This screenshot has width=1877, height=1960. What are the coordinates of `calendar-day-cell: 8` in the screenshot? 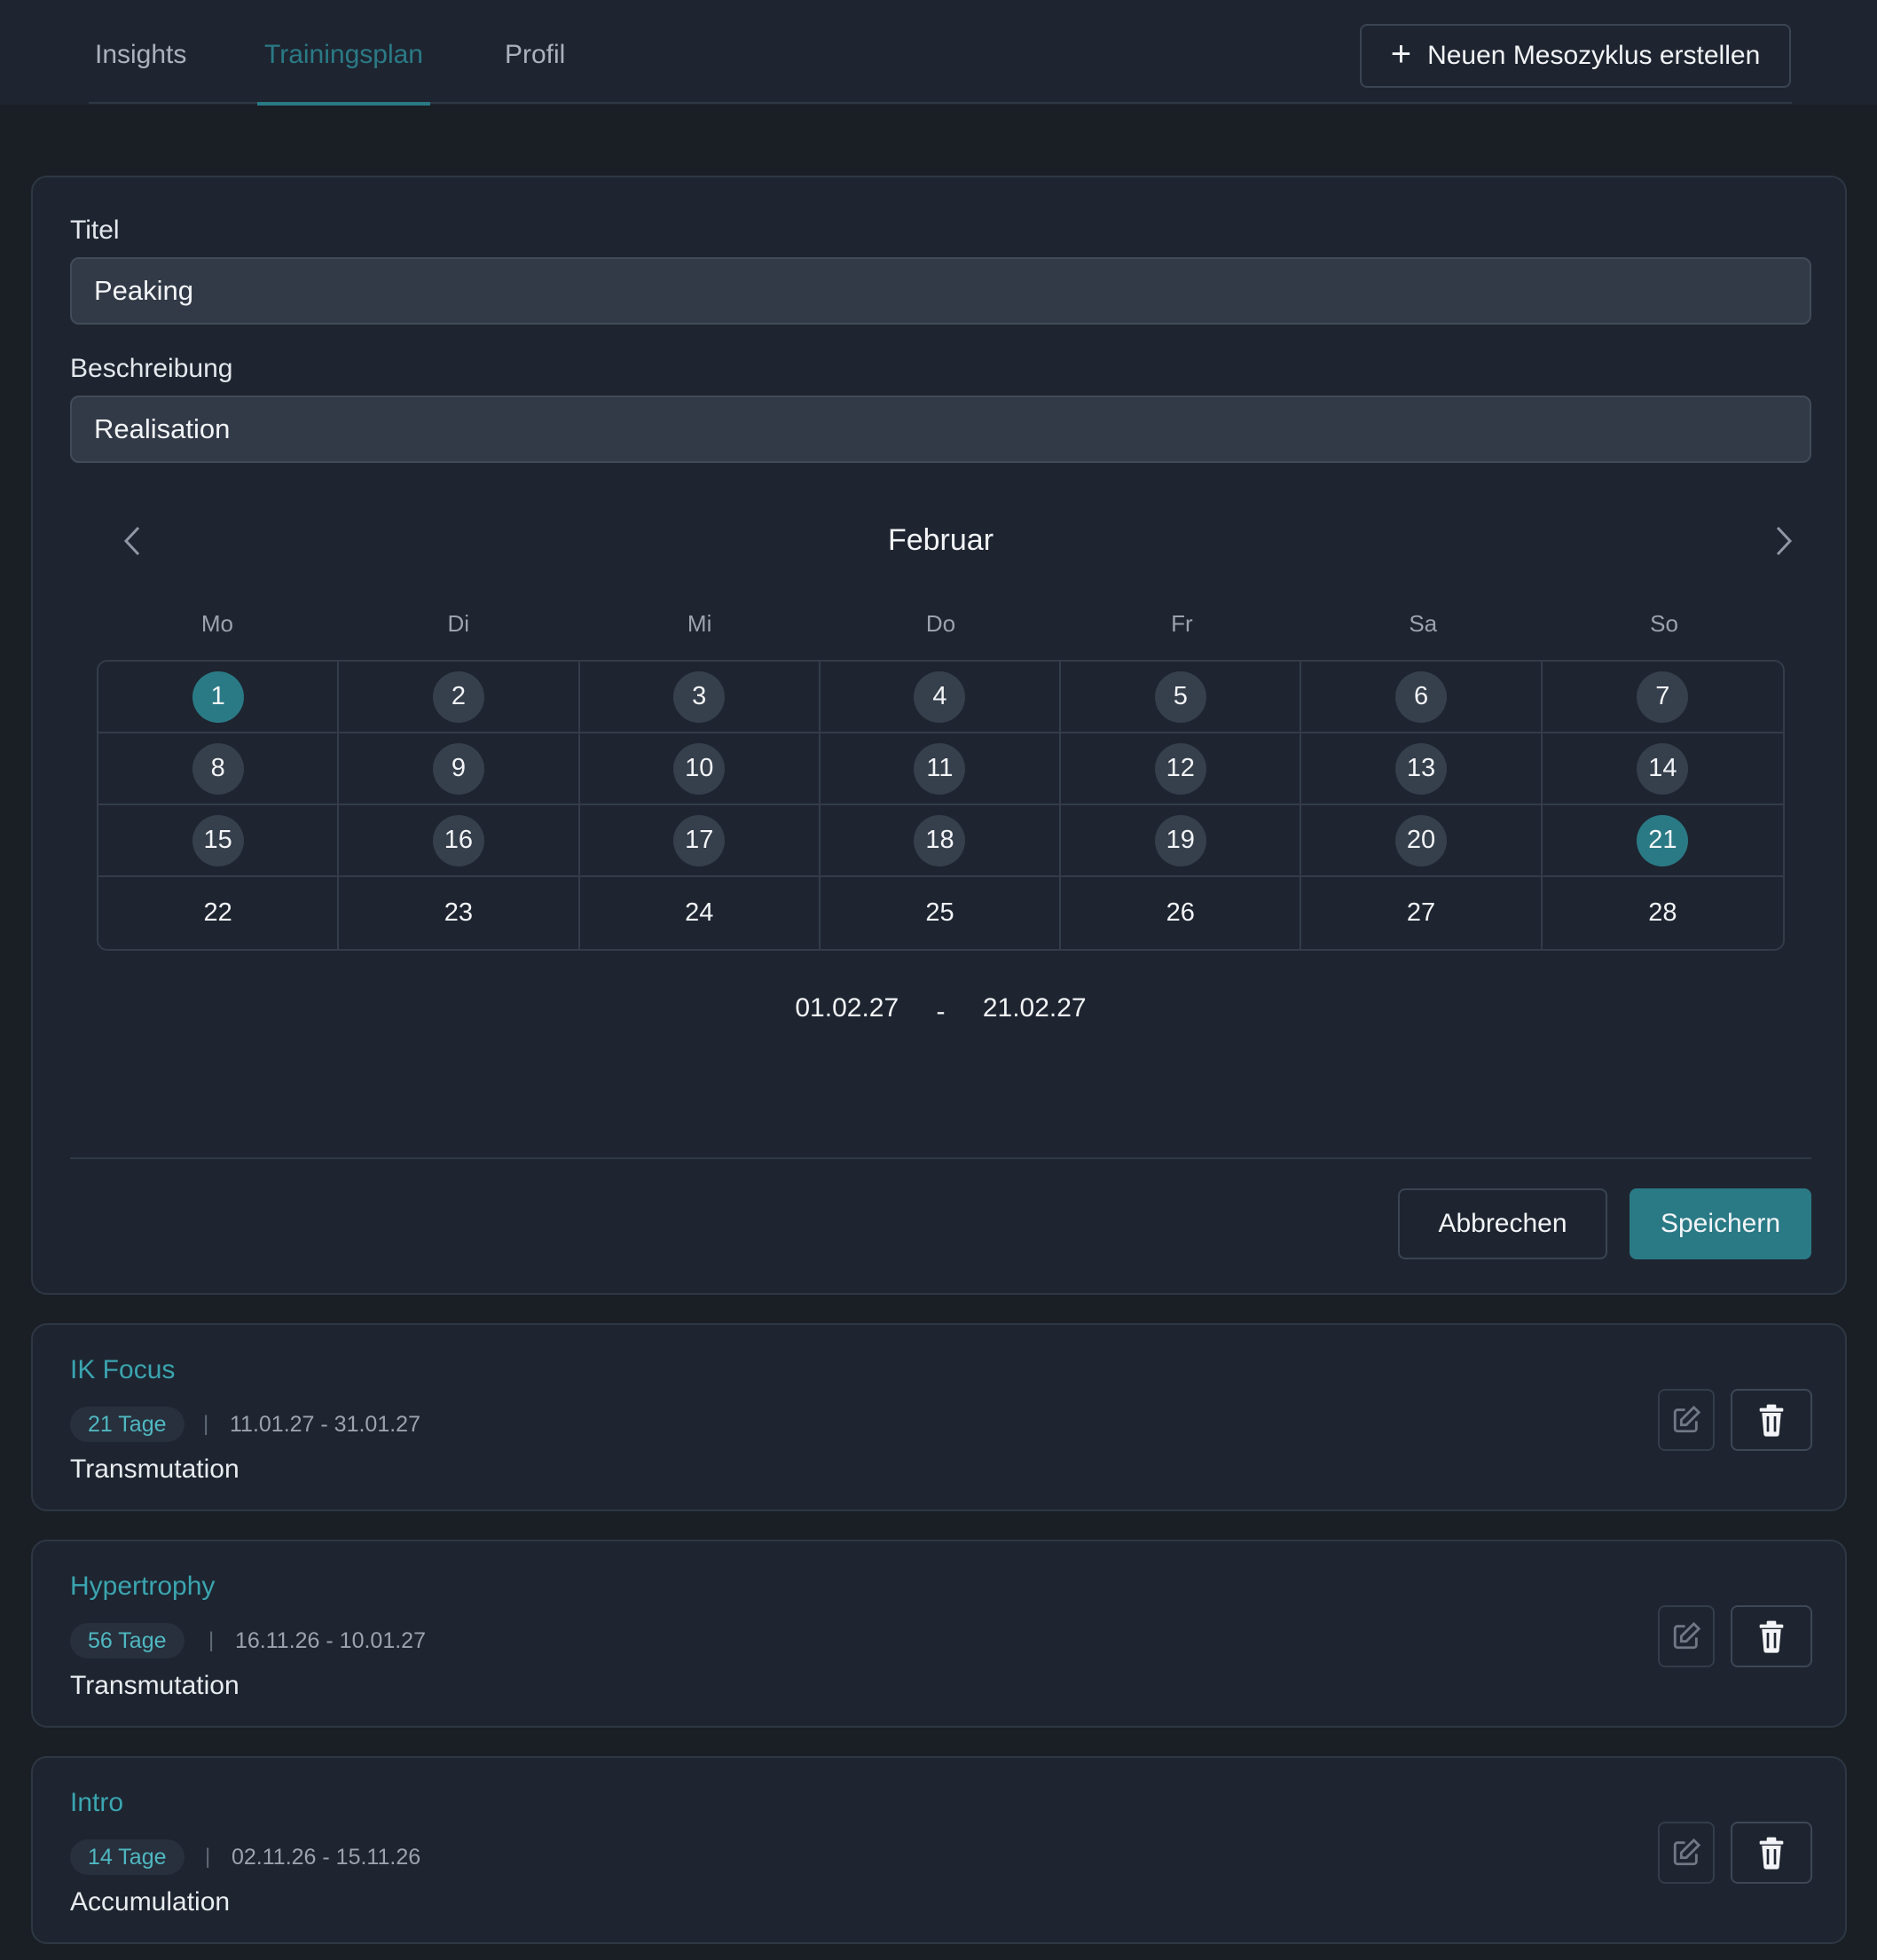 It's located at (219, 769).